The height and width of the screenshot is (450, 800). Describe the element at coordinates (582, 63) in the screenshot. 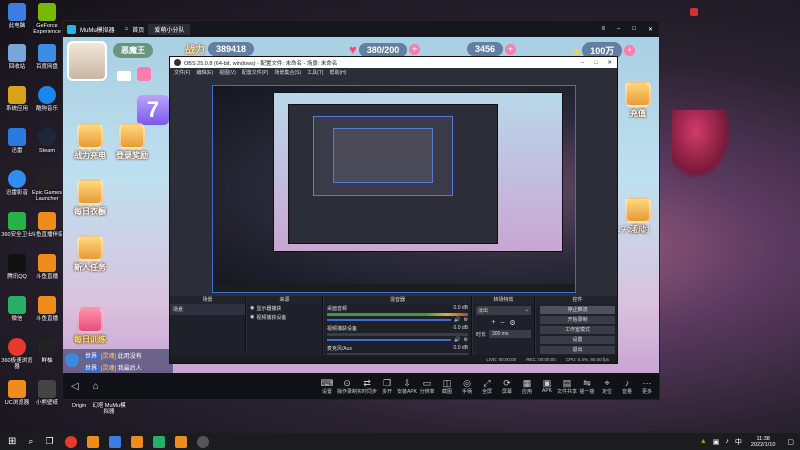

I see `obs-minimize-icon: –` at that location.